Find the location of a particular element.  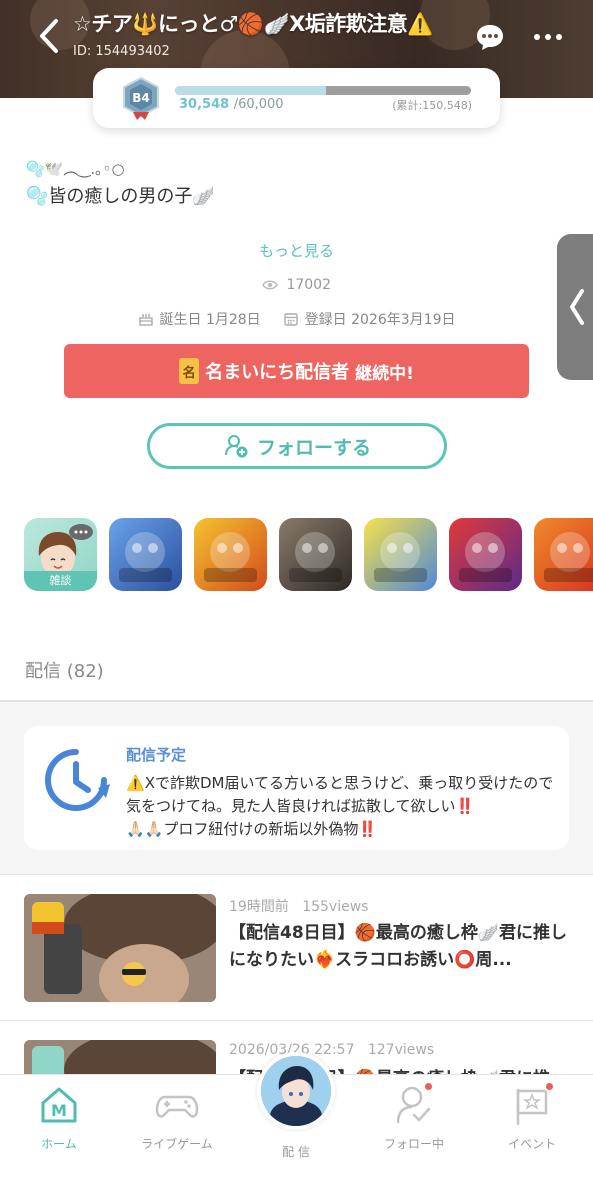

back-button is located at coordinates (49, 36).